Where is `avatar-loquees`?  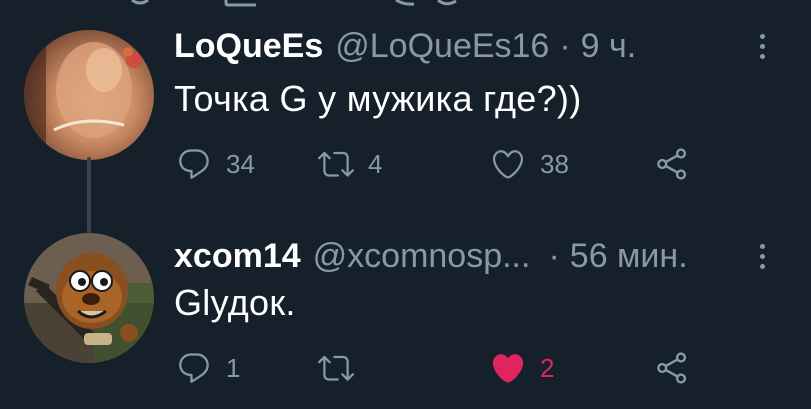 avatar-loquees is located at coordinates (89, 95).